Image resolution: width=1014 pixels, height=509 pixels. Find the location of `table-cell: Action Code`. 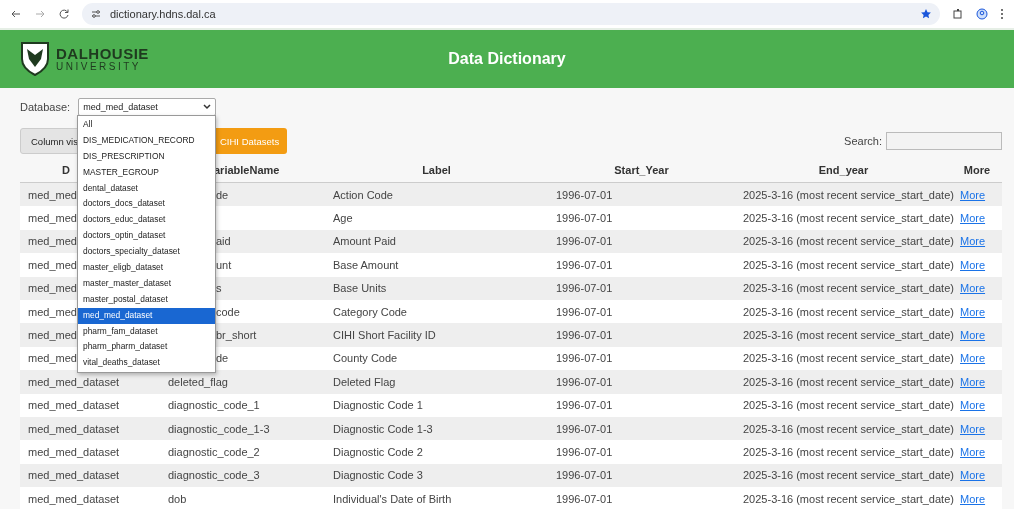

table-cell: Action Code is located at coordinates (363, 194).